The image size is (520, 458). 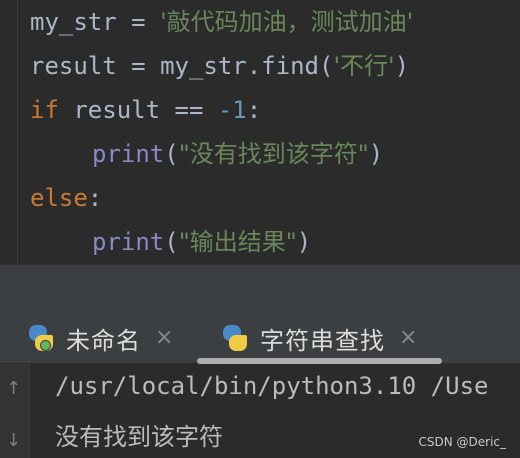 I want to click on code-line-6: print("输出结果"), so click(x=170, y=242).